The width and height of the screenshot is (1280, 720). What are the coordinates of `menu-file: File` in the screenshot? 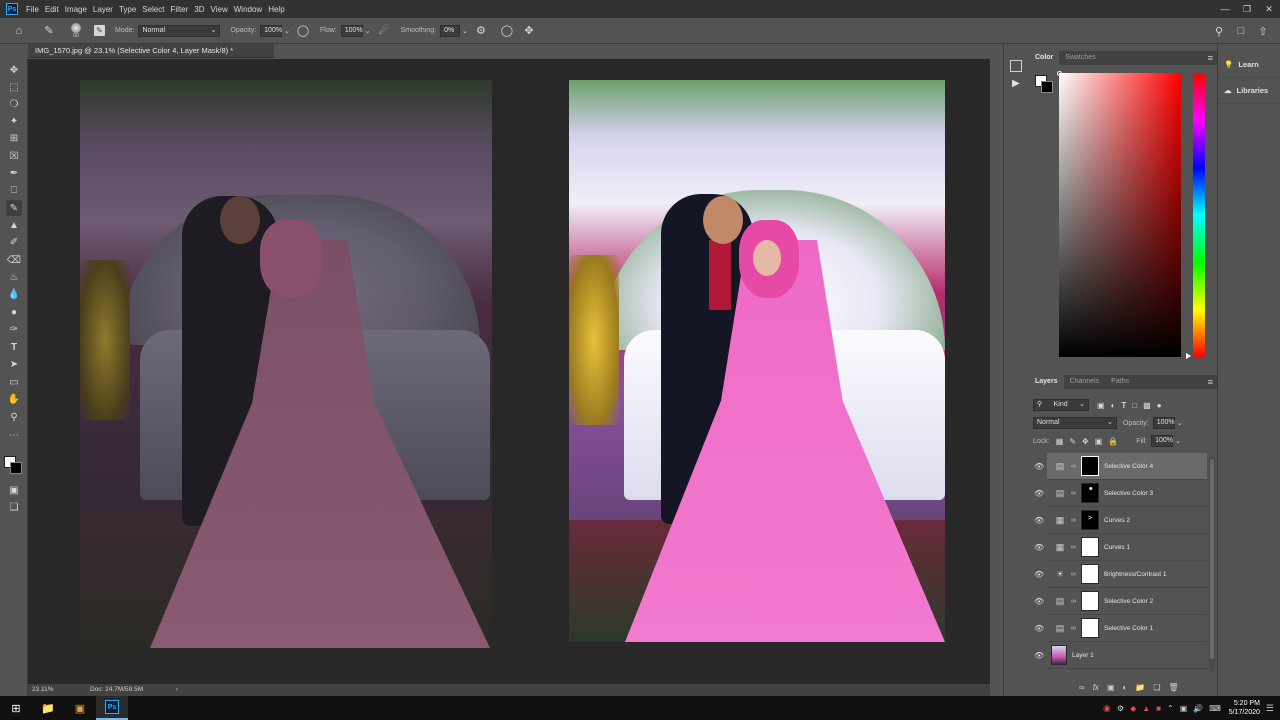 It's located at (35, 9).